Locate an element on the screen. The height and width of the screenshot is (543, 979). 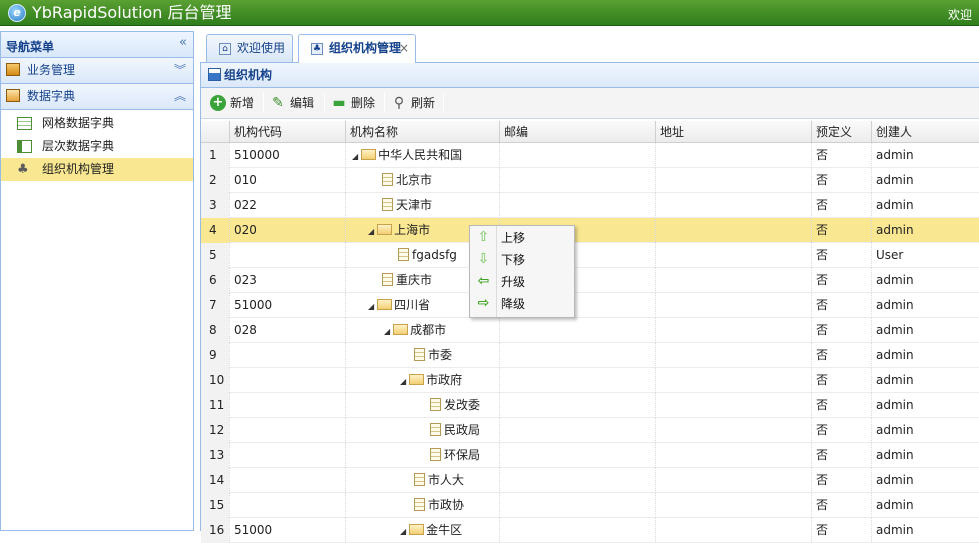
table-row: 8 028 ◢ 成都市 否 admin is located at coordinates (590, 330).